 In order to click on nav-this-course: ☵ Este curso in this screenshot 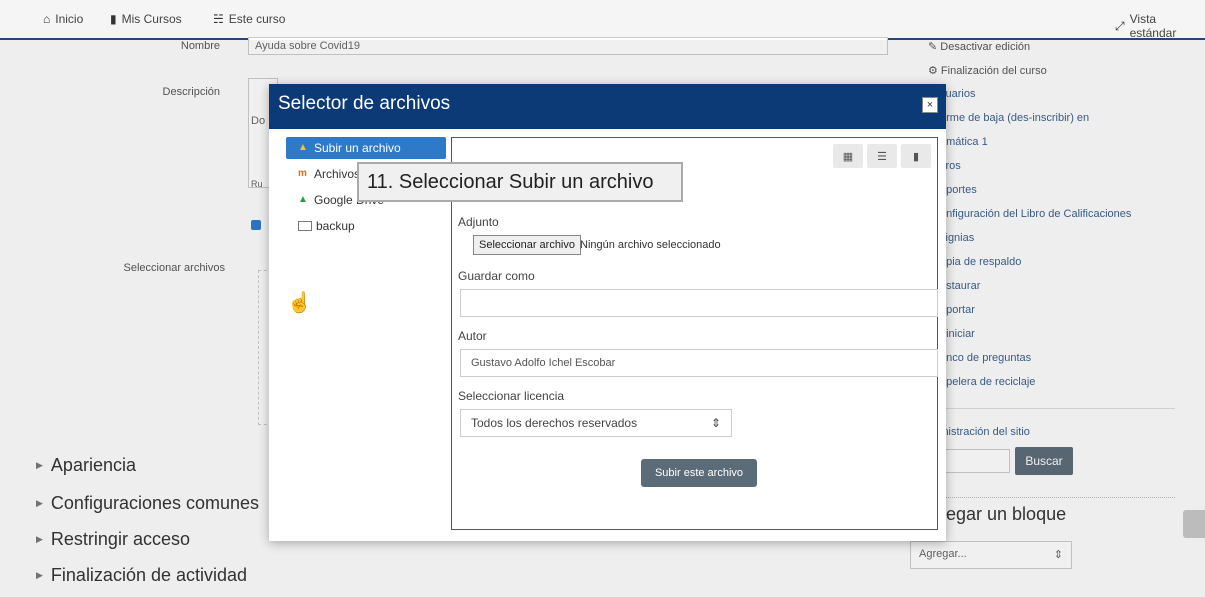, I will do `click(249, 19)`.